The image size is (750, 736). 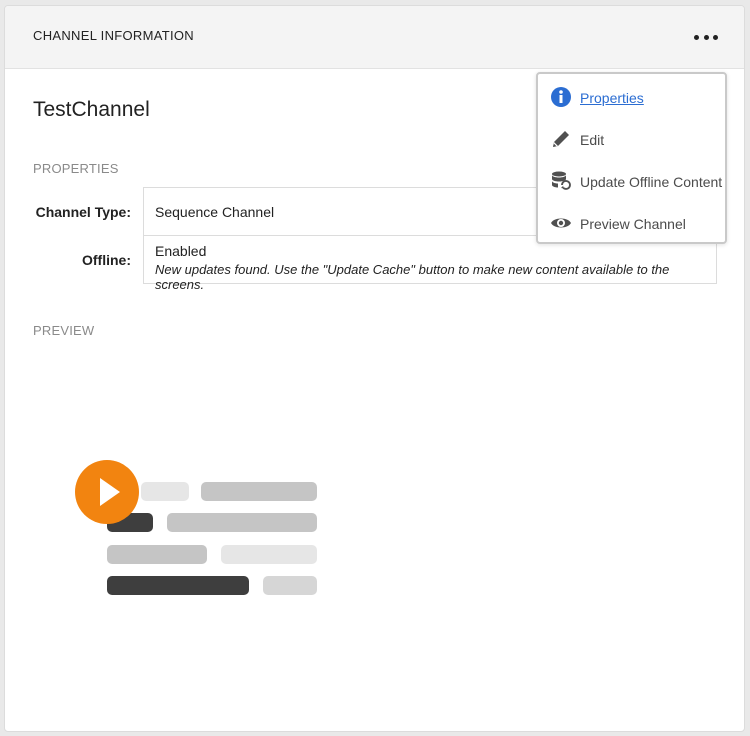 I want to click on more-icon, so click(x=706, y=37).